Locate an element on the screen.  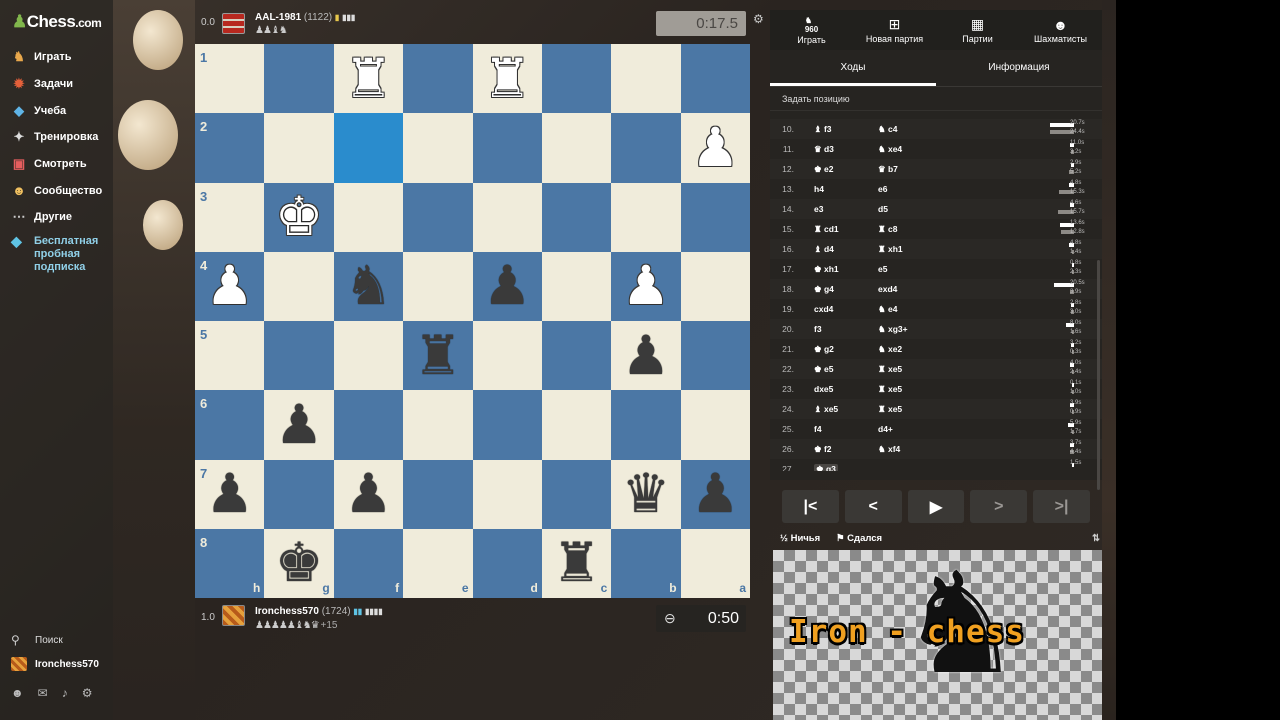
white-move: ♜ cd1 is located at coordinates (826, 229).